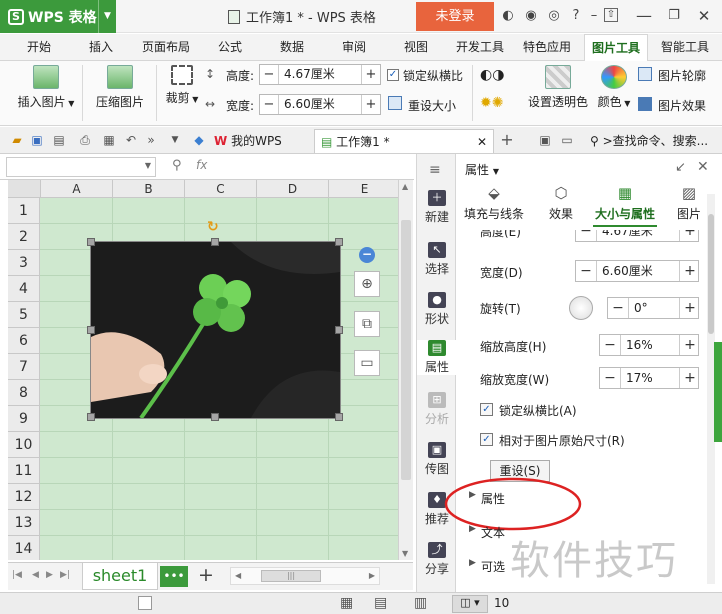  What do you see at coordinates (24, 548) in the screenshot?
I see `row-header: 14` at bounding box center [24, 548].